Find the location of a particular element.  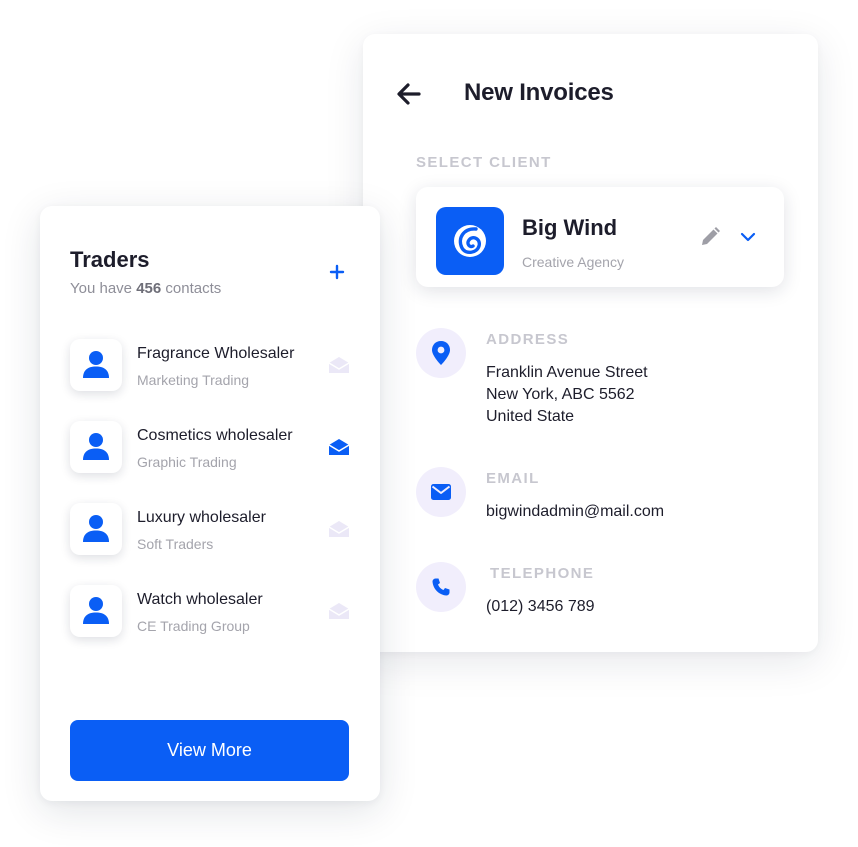

plus-icon is located at coordinates (337, 272).